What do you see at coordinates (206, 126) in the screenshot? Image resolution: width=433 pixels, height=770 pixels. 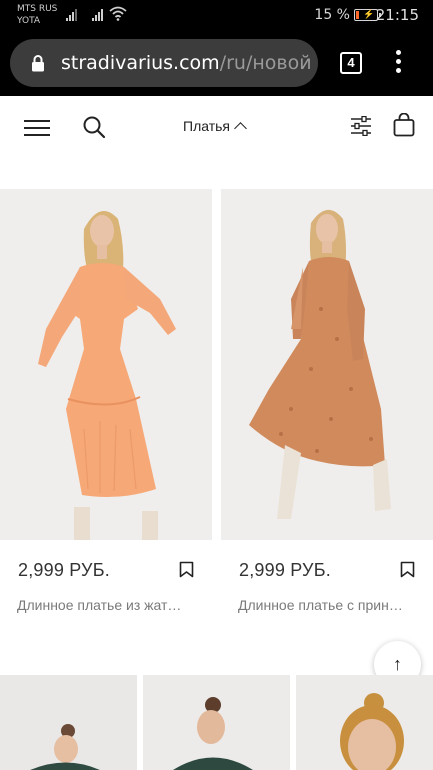 I see `category-label: Платья` at bounding box center [206, 126].